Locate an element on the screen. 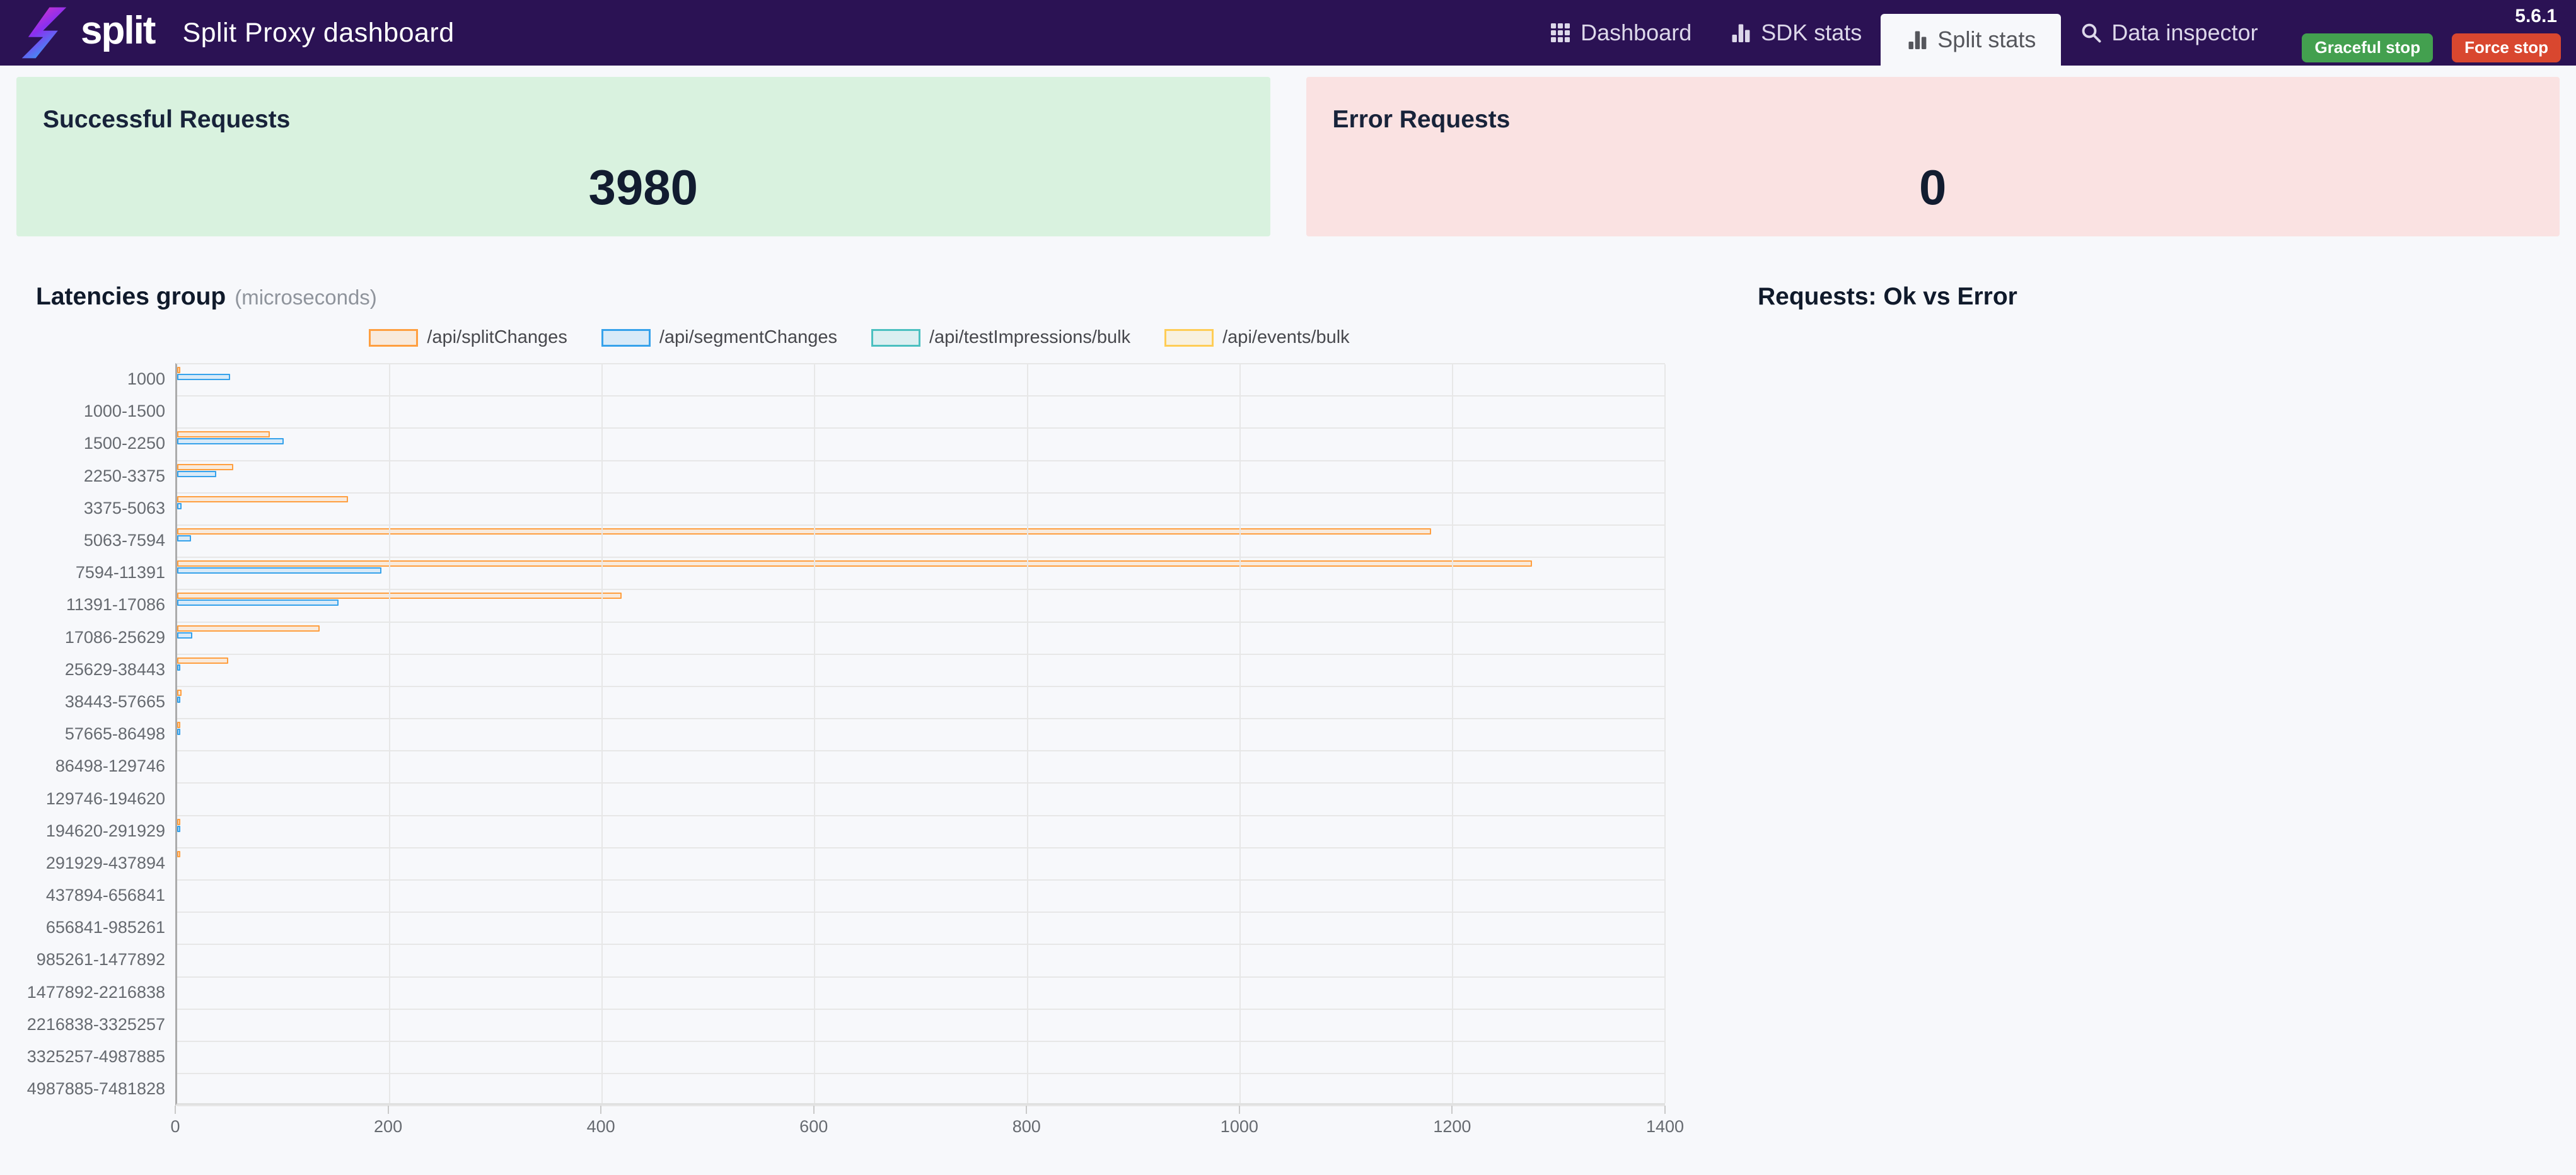 This screenshot has width=2576, height=1175. y-axis-label: 194620-291929 is located at coordinates (105, 830).